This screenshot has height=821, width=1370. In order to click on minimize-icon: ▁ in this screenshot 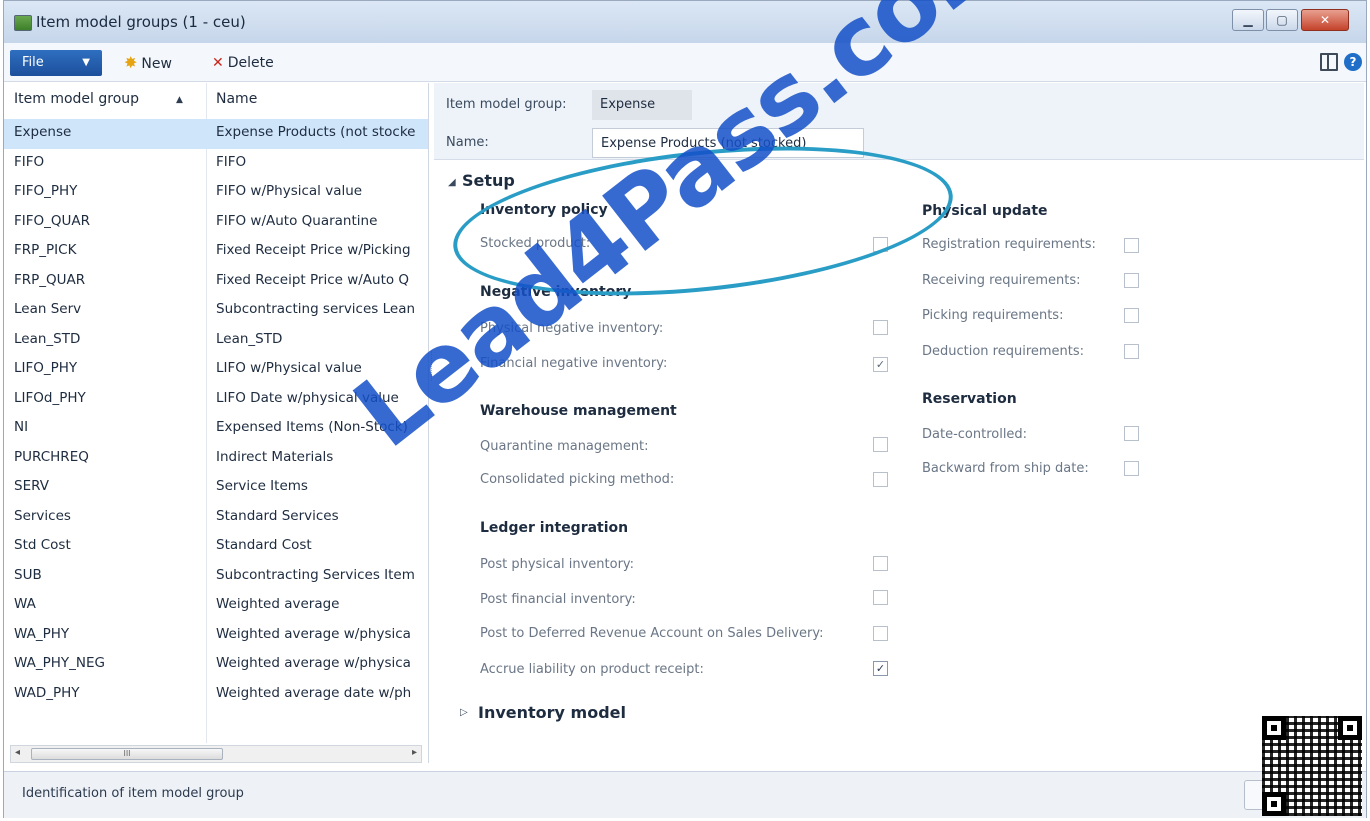, I will do `click(1248, 20)`.